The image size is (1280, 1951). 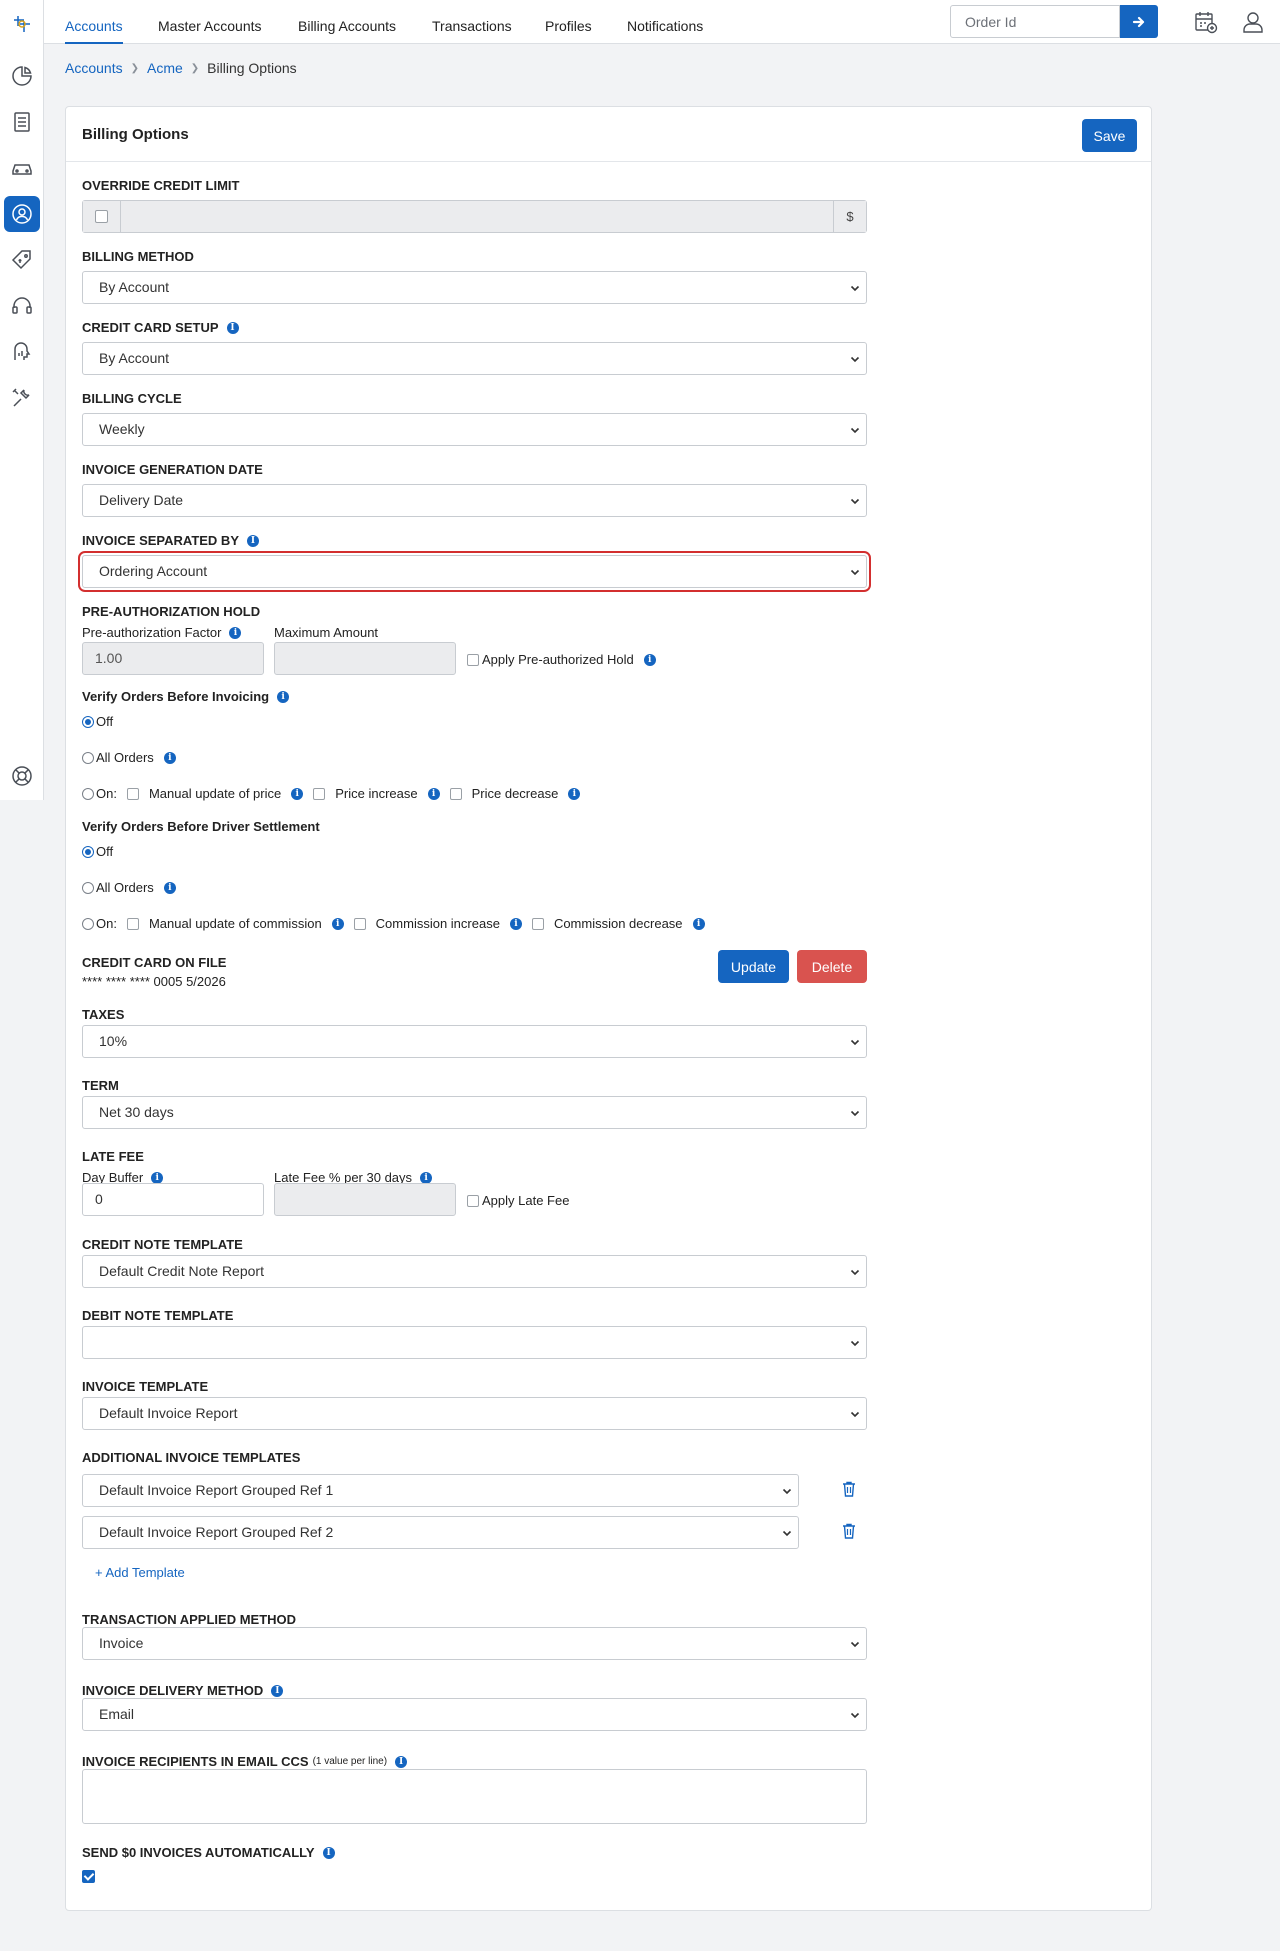 I want to click on credit-card-setup-label: CREDIT CARD SETUP i, so click(x=160, y=327).